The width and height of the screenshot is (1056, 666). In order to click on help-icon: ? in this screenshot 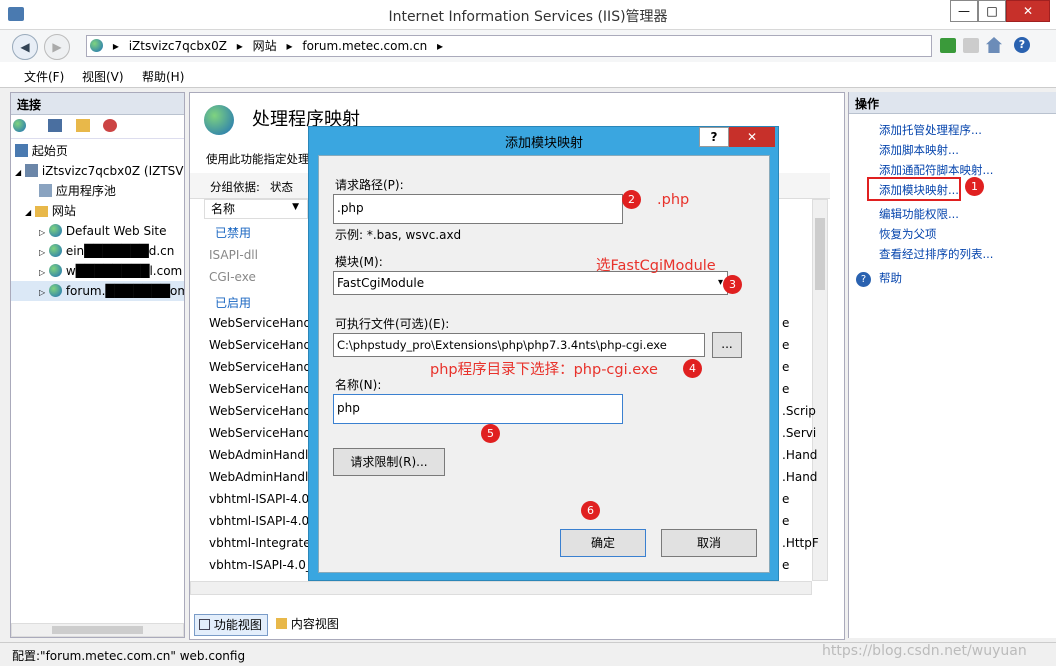, I will do `click(1022, 45)`.